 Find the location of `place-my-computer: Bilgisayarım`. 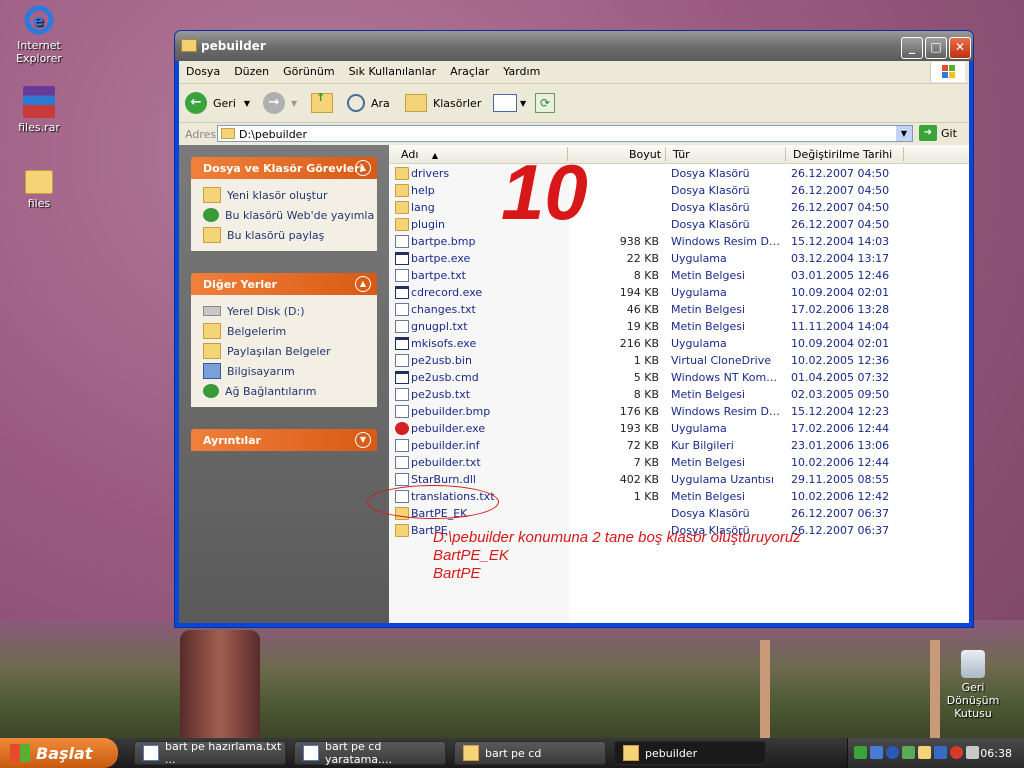

place-my-computer: Bilgisayarım is located at coordinates (284, 371).